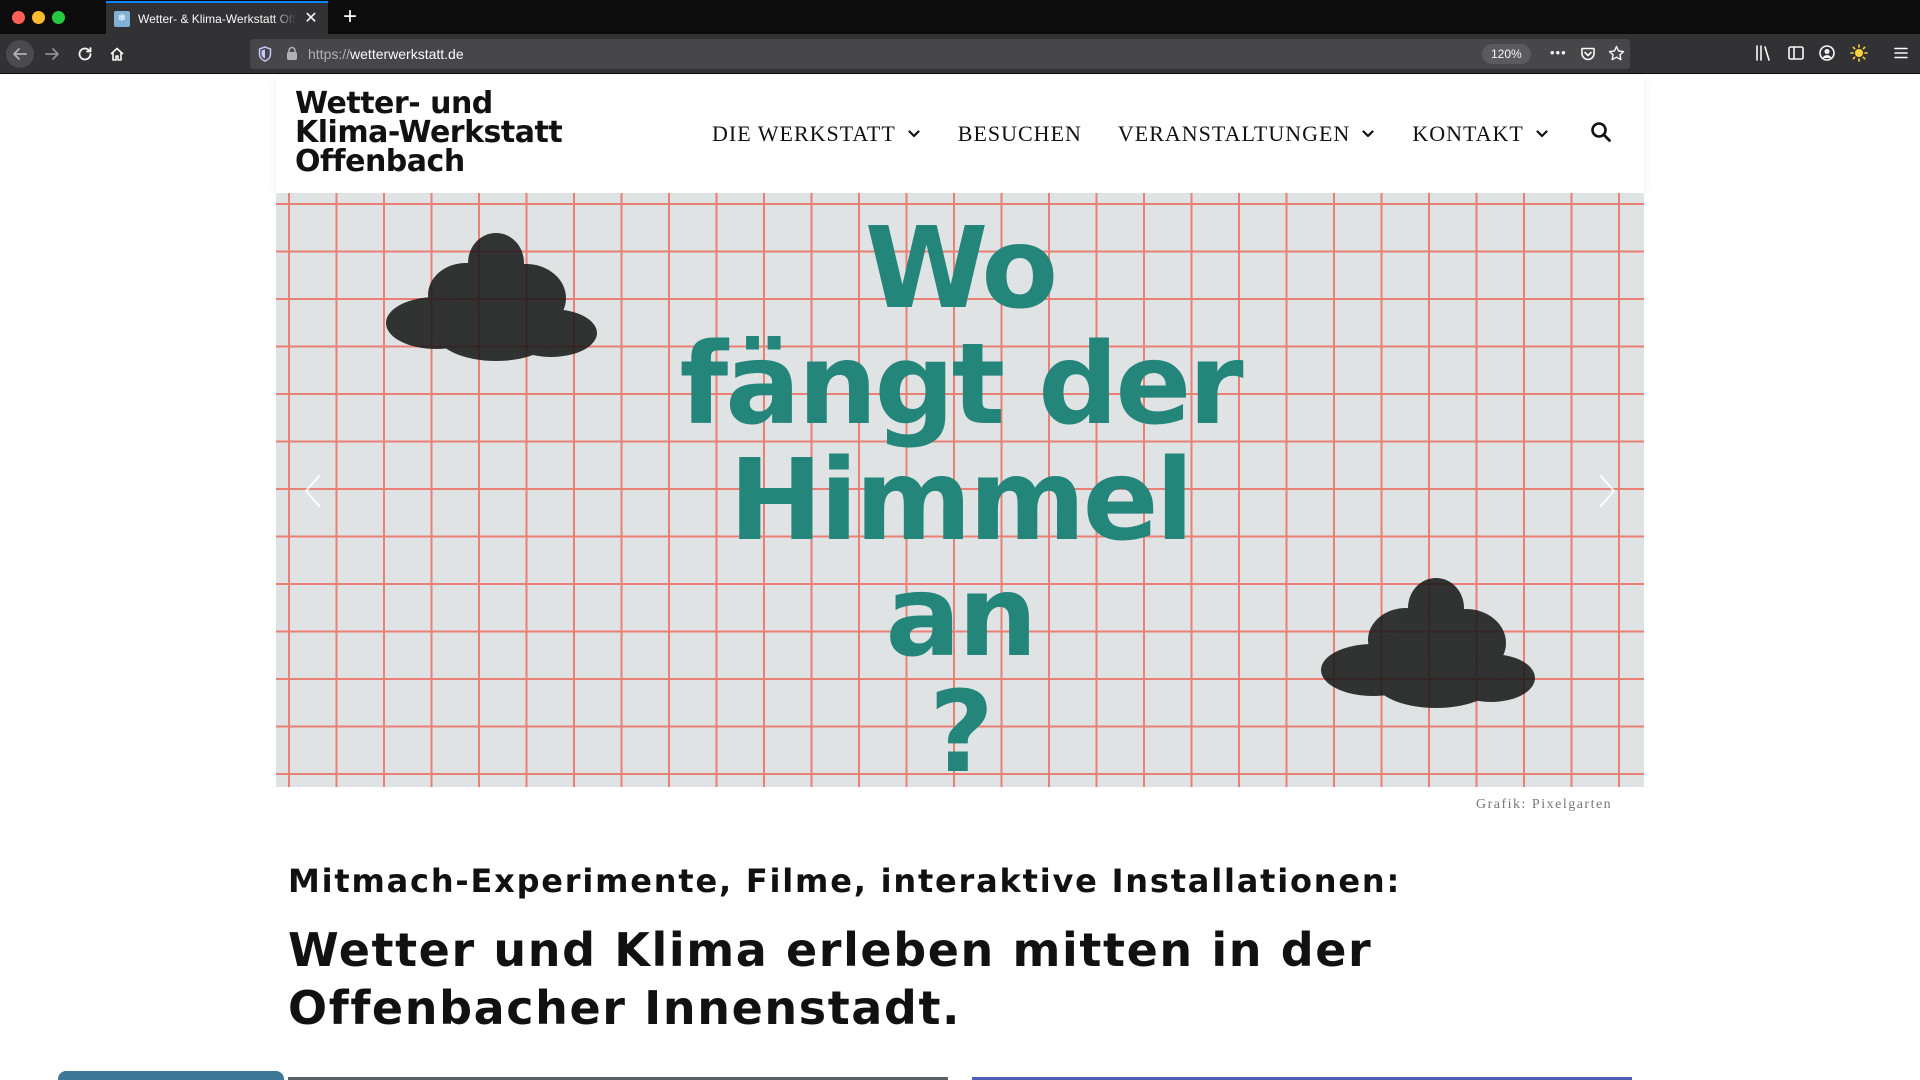 The image size is (1920, 1080). I want to click on arrow-right-icon, so click(52, 54).